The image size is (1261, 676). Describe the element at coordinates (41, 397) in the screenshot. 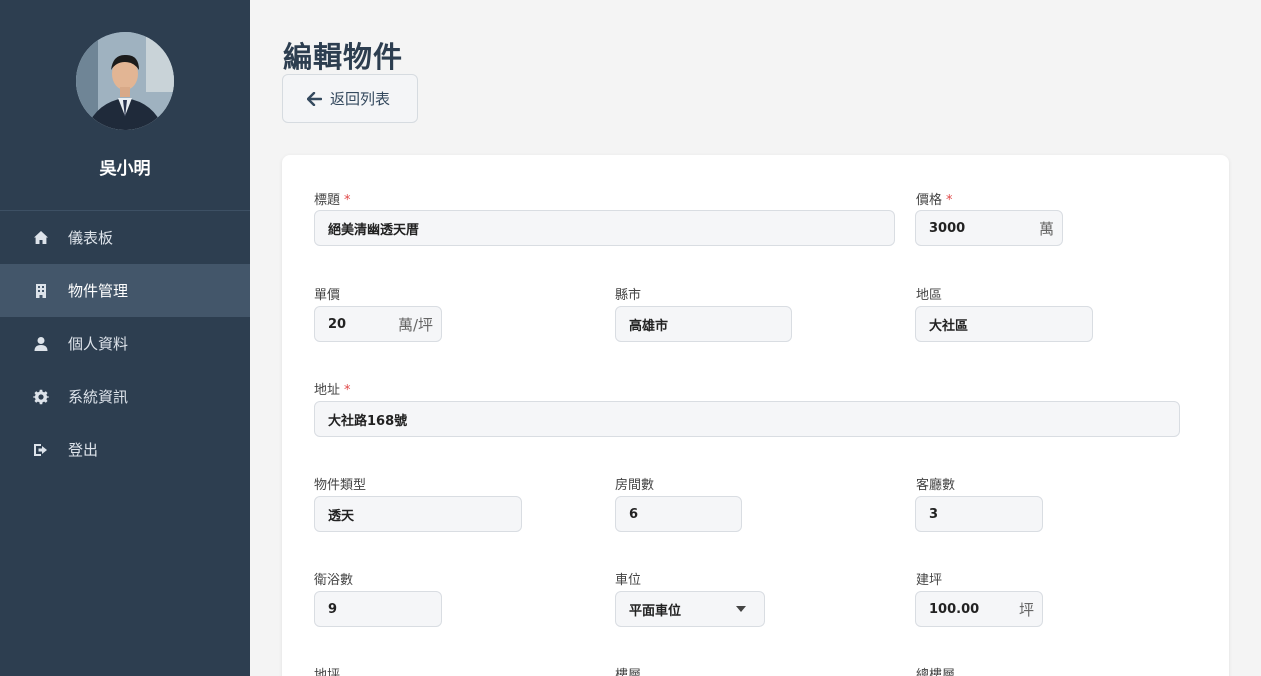

I see `gear-icon` at that location.